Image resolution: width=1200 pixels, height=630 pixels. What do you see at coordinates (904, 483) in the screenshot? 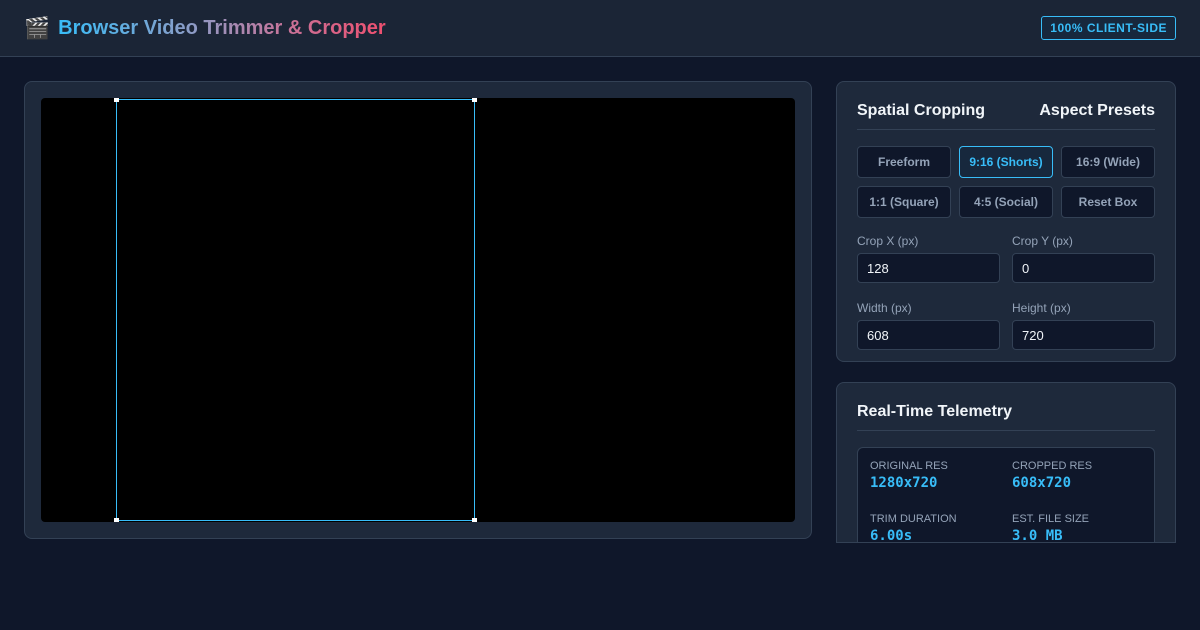
I see `stat-value: 1280x720` at bounding box center [904, 483].